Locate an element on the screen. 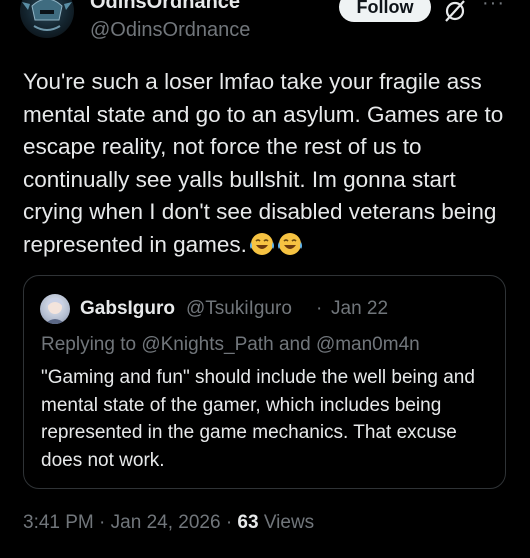 The width and height of the screenshot is (530, 558). tweet-date: Jan 24, 2026 is located at coordinates (166, 522).